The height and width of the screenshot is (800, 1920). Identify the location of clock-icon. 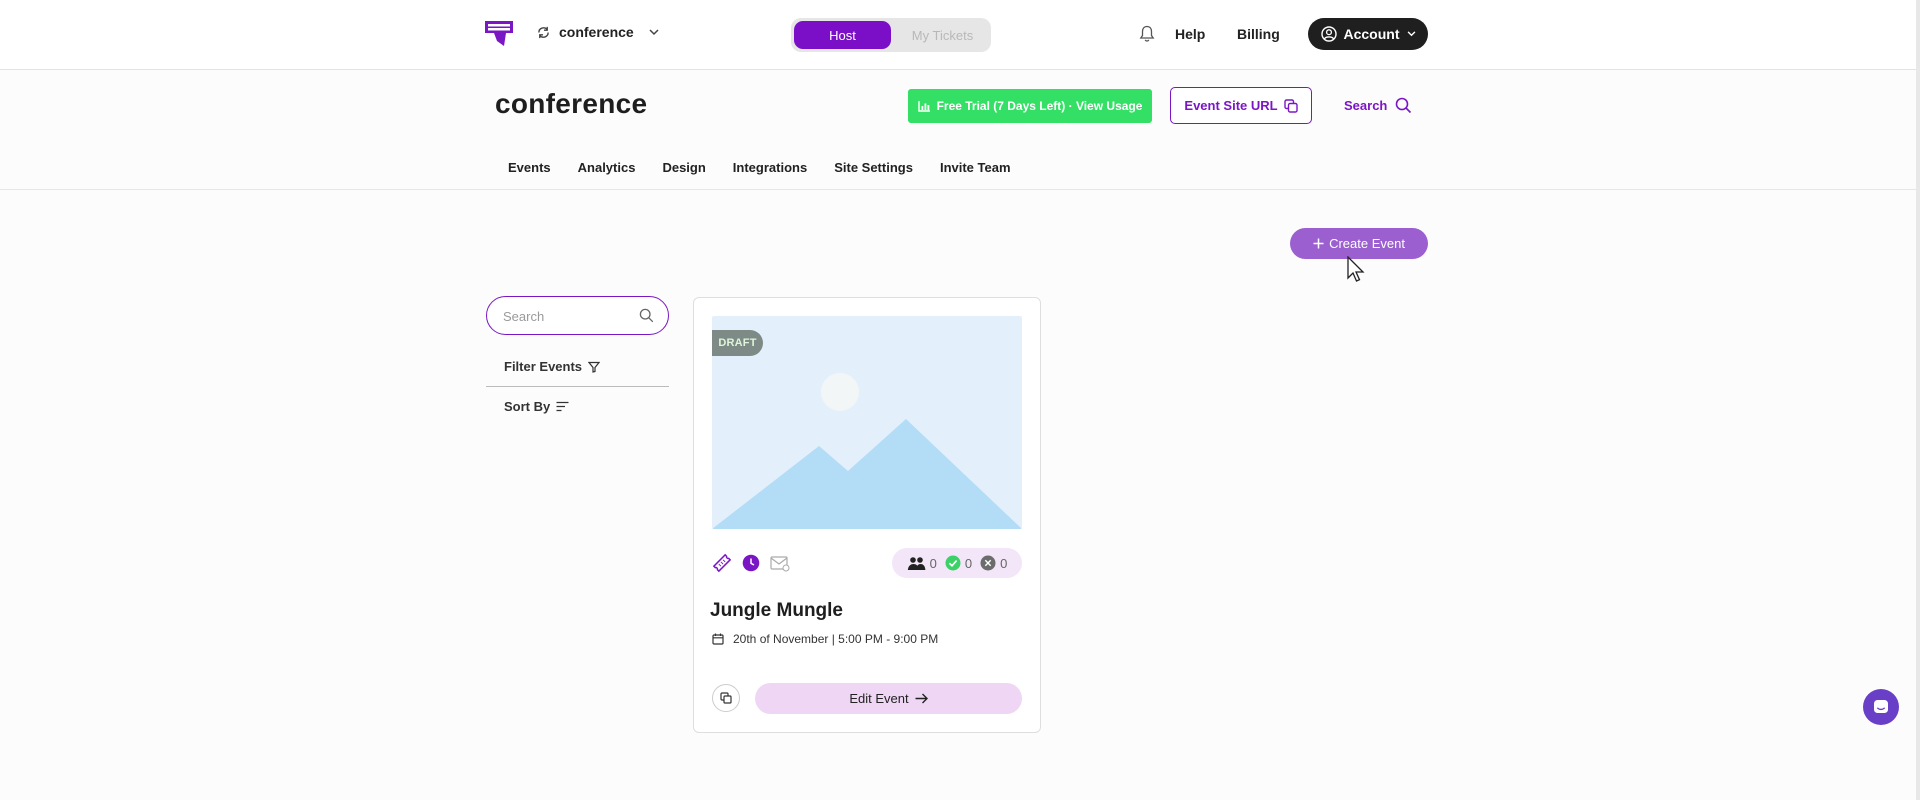
(751, 563).